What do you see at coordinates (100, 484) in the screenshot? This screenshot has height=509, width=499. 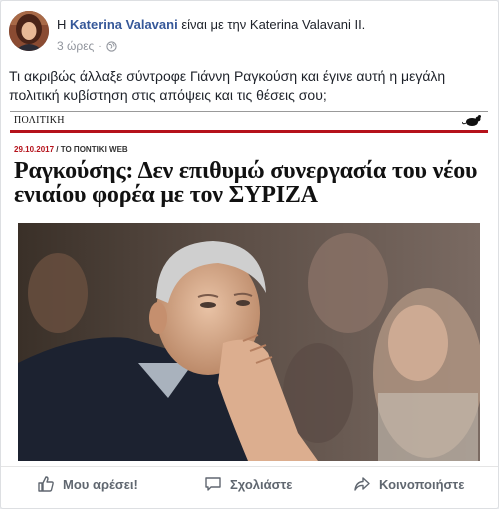 I see `like-label: Μου αρέσει!` at bounding box center [100, 484].